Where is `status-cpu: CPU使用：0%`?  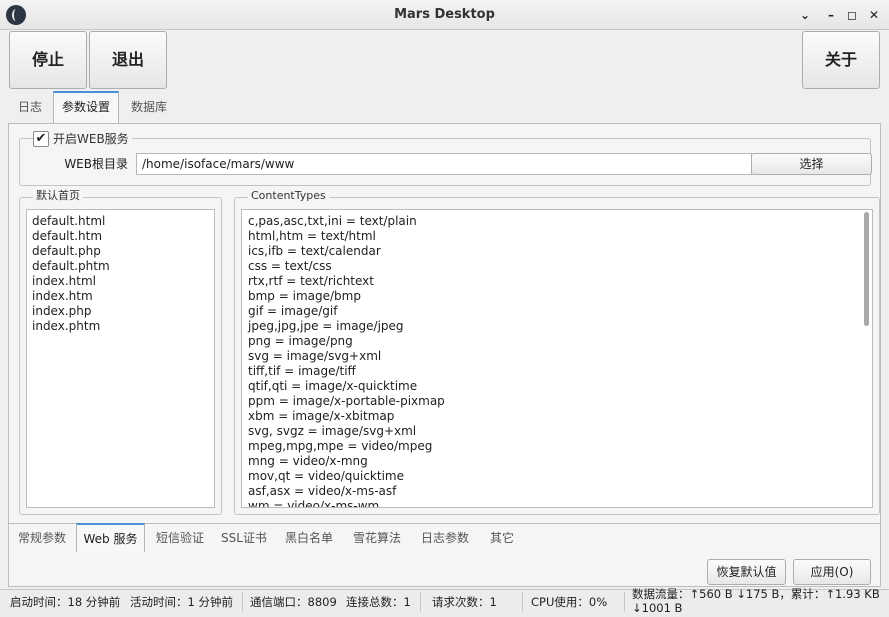 status-cpu: CPU使用：0% is located at coordinates (569, 602).